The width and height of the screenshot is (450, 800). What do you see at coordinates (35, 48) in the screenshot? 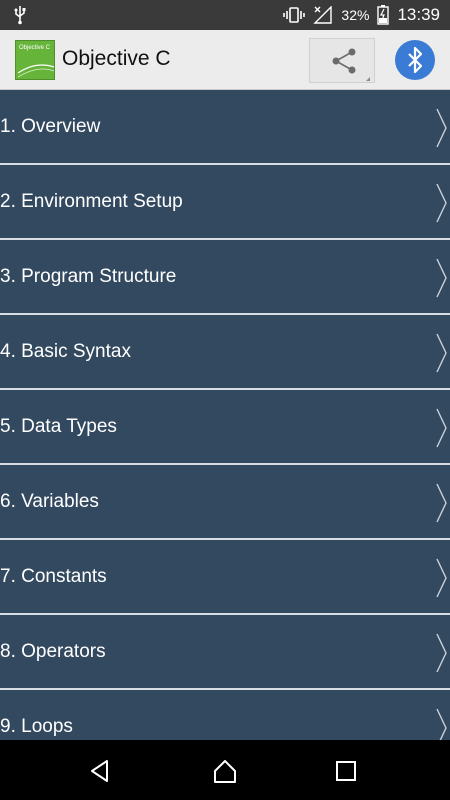
I see `logo-text: Objective C` at bounding box center [35, 48].